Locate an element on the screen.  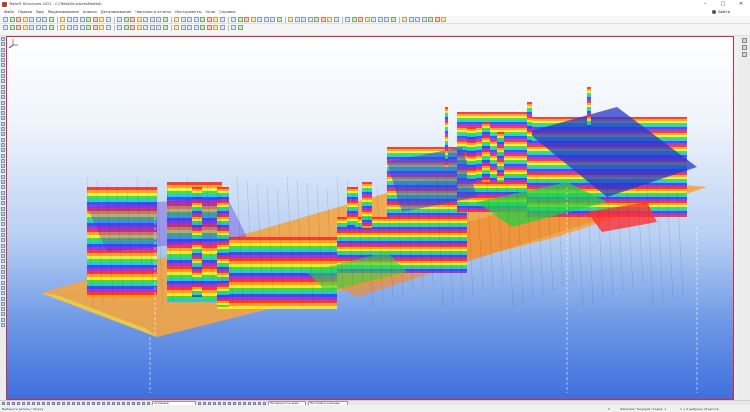
menu-drawings: Чертежи и отчеты is located at coordinates (153, 12).